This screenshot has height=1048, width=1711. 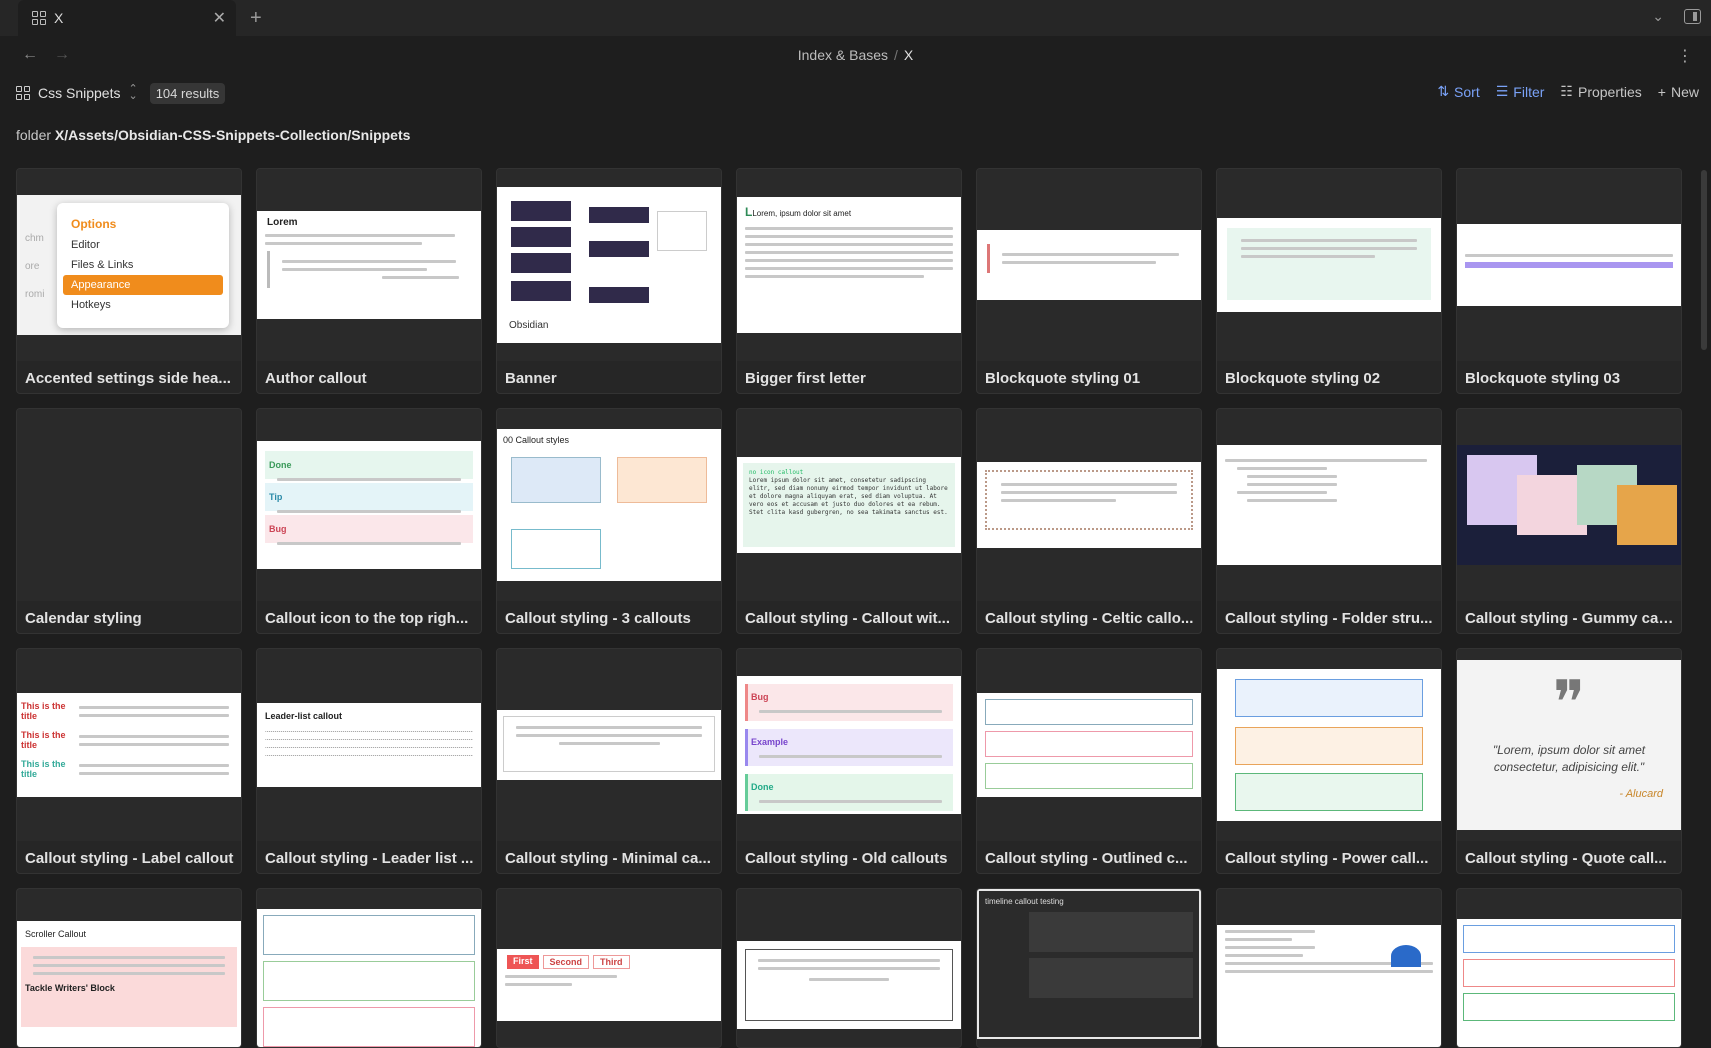 What do you see at coordinates (1658, 16) in the screenshot?
I see `chevron-down-icon: ⌄` at bounding box center [1658, 16].